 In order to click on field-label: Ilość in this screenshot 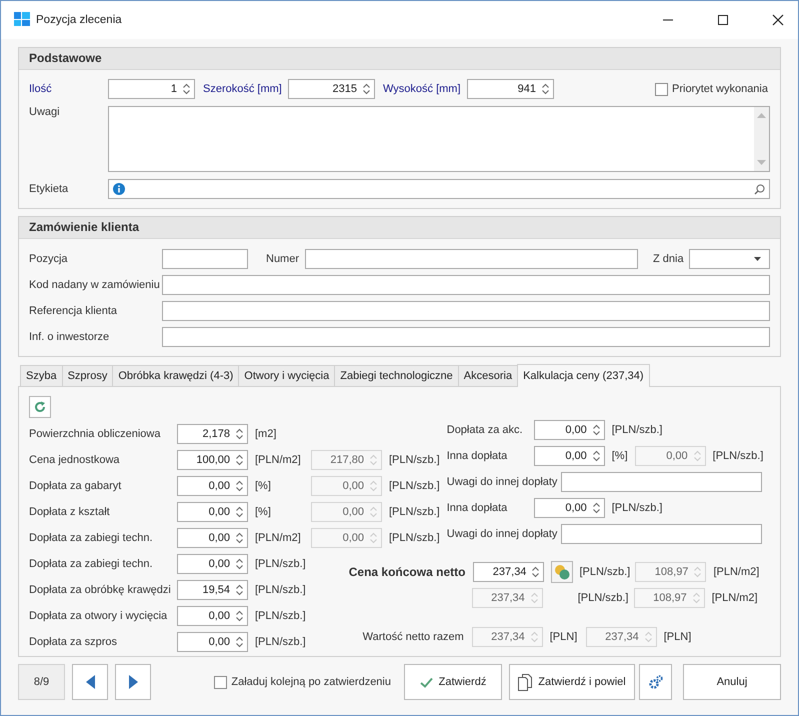, I will do `click(41, 89)`.